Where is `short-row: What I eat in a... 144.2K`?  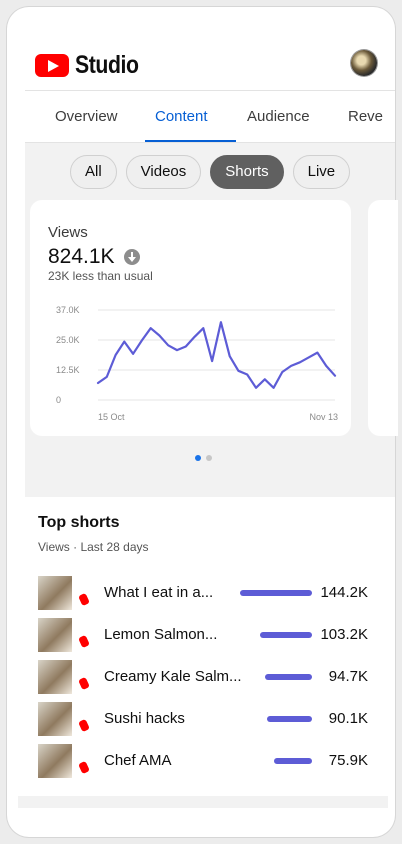 short-row: What I eat in a... 144.2K is located at coordinates (208, 593).